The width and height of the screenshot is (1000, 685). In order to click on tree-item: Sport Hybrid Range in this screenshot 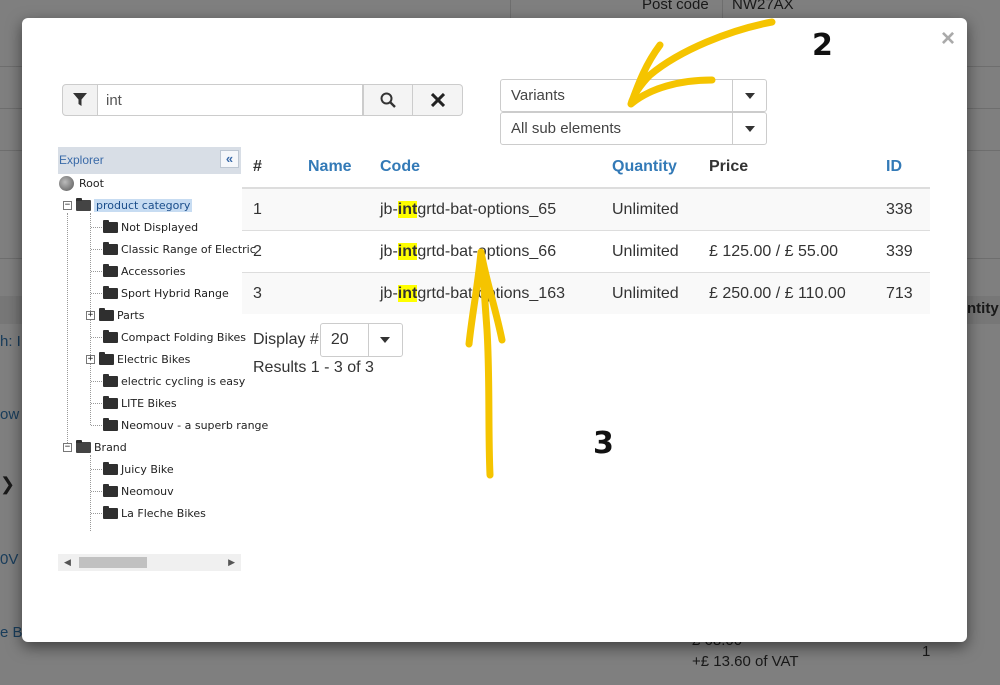, I will do `click(166, 293)`.